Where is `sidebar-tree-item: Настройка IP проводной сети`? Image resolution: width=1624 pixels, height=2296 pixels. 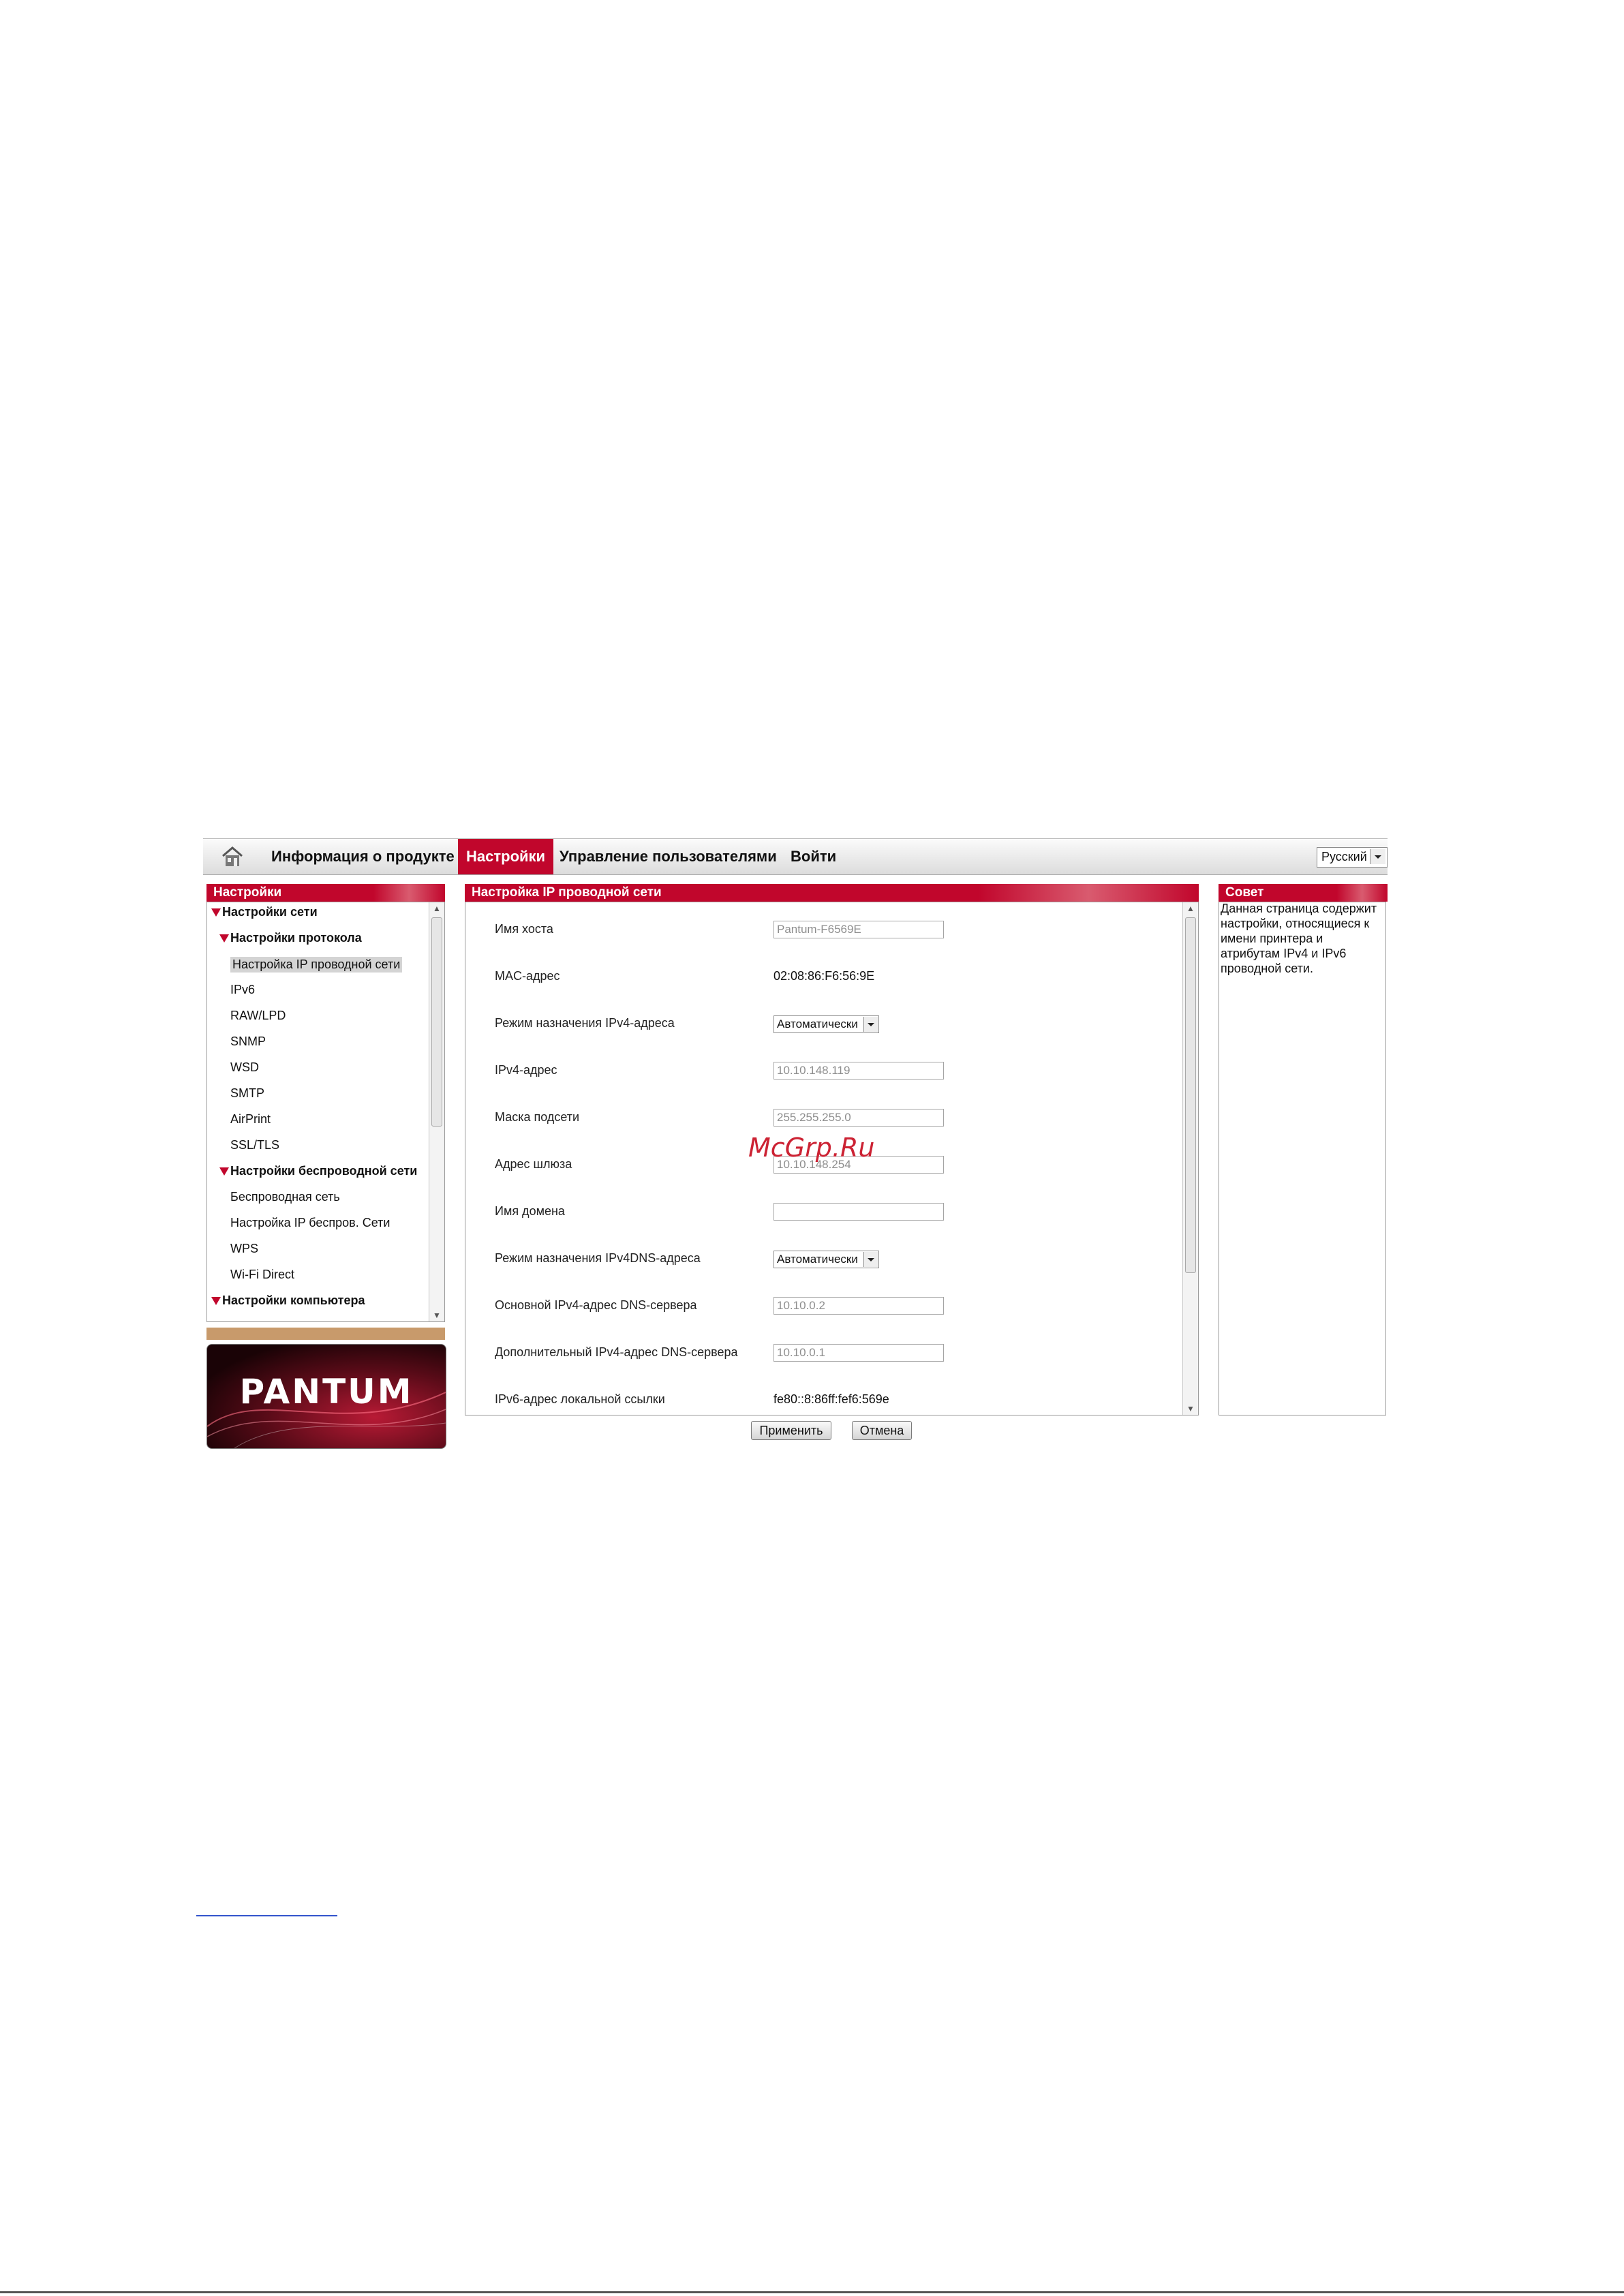
sidebar-tree-item: Настройка IP проводной сети is located at coordinates (316, 965).